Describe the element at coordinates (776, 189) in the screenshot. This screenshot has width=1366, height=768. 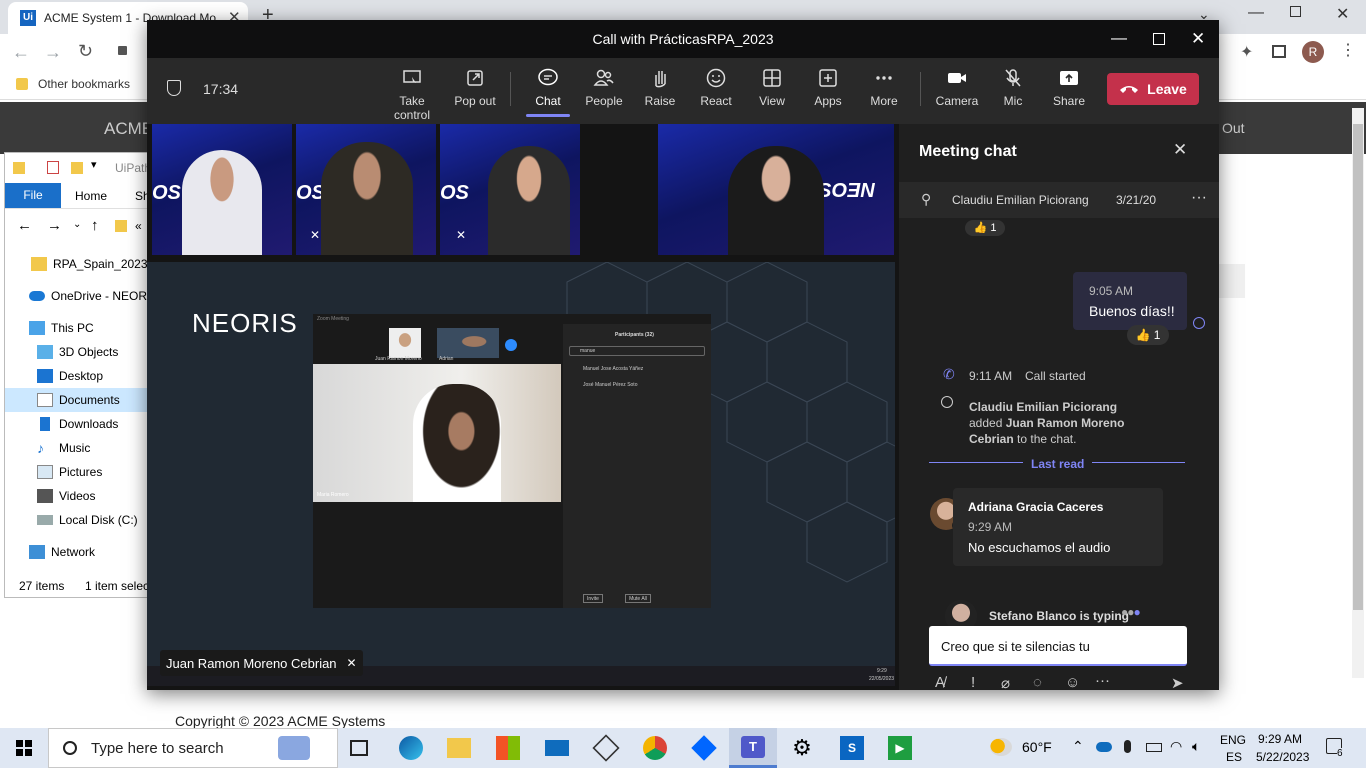
I see `video-tile-4: SOƎN` at that location.